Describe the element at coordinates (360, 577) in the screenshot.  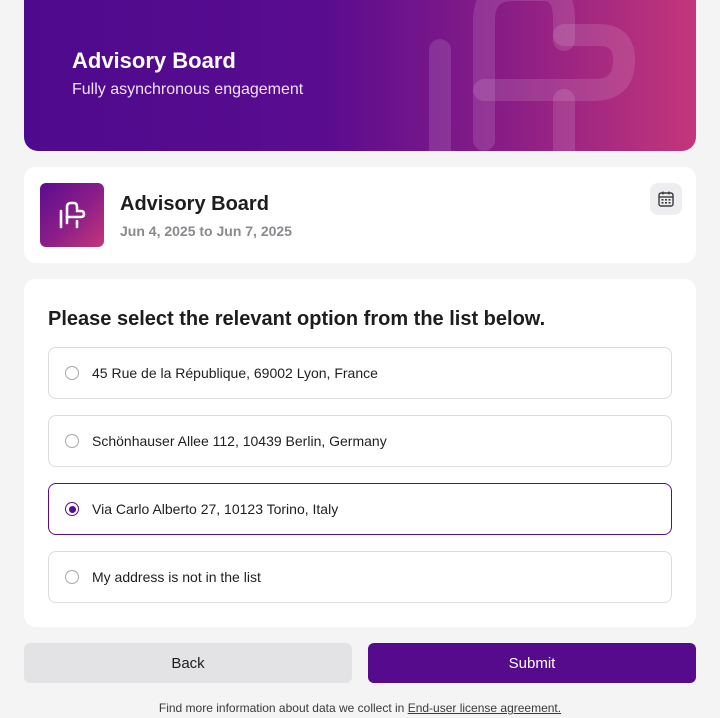
I see `address-option-not-listed: My address is not in the list` at that location.